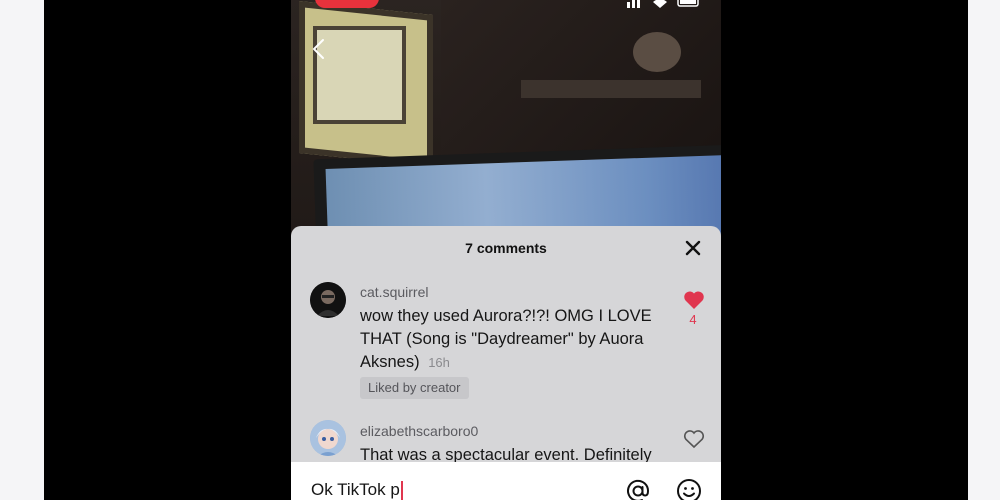 The height and width of the screenshot is (500, 1000). Describe the element at coordinates (633, 4) in the screenshot. I see `signal-icon` at that location.